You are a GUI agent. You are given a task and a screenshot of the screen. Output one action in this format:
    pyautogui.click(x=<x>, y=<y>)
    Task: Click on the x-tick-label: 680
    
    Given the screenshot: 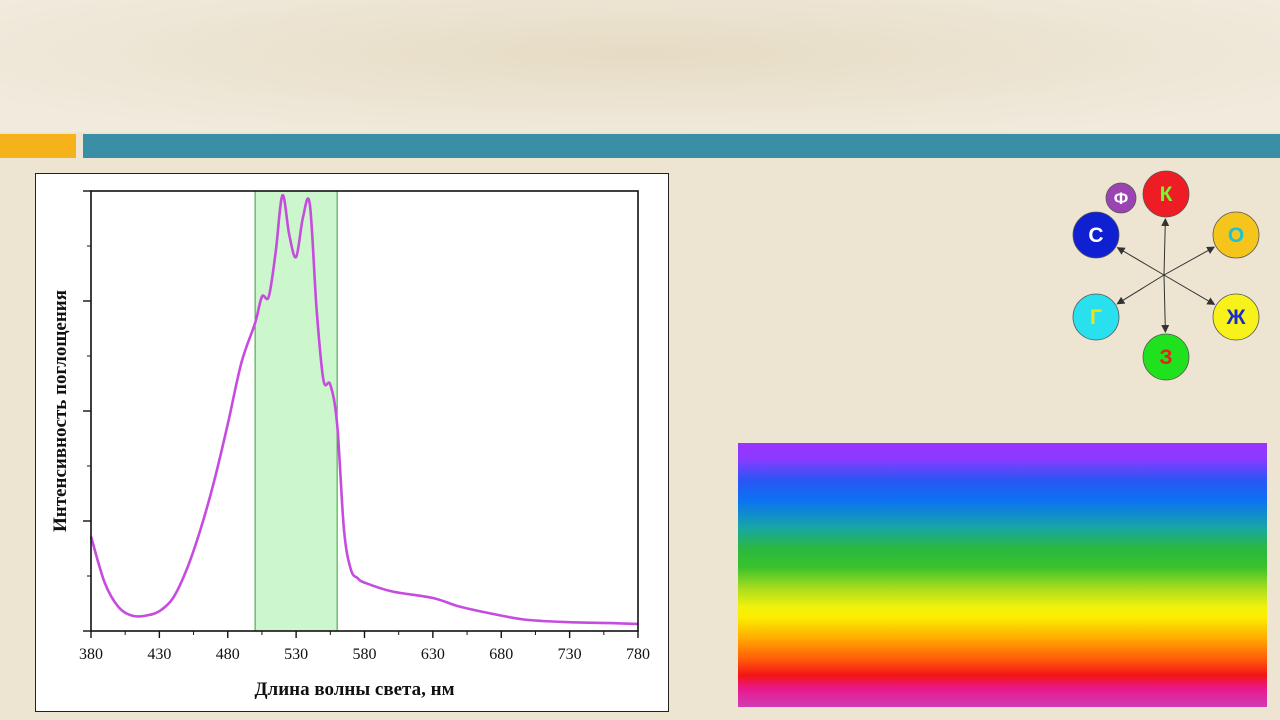 What is the action you would take?
    pyautogui.click(x=501, y=654)
    